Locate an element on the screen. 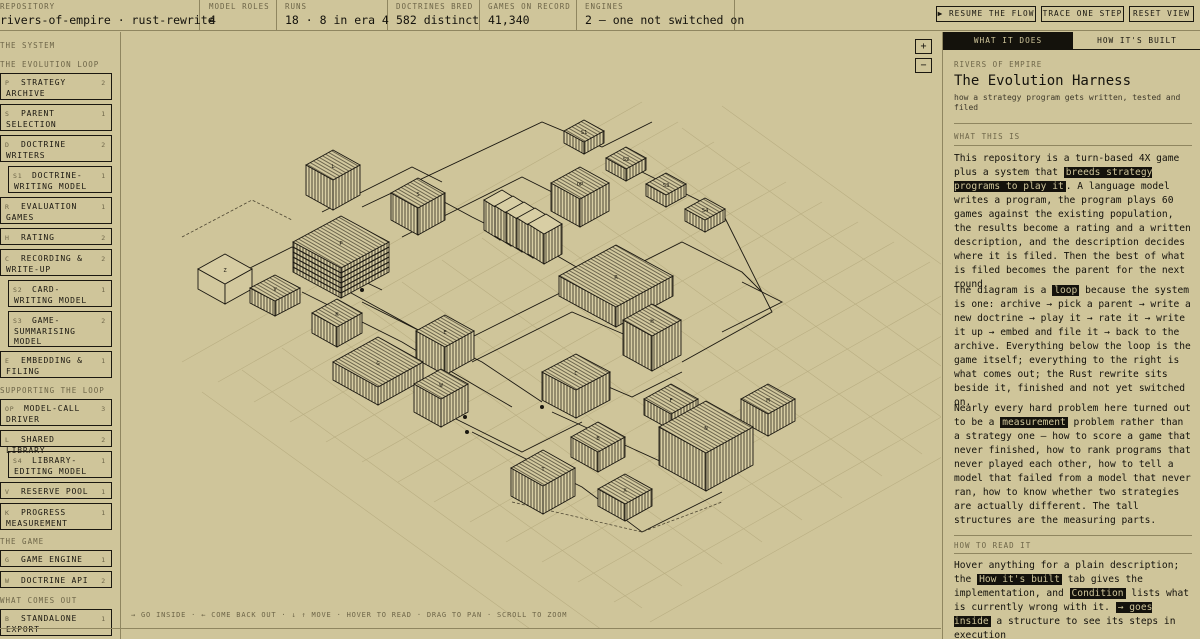  item-label: CARD-WRITING MODEL is located at coordinates (51, 295).